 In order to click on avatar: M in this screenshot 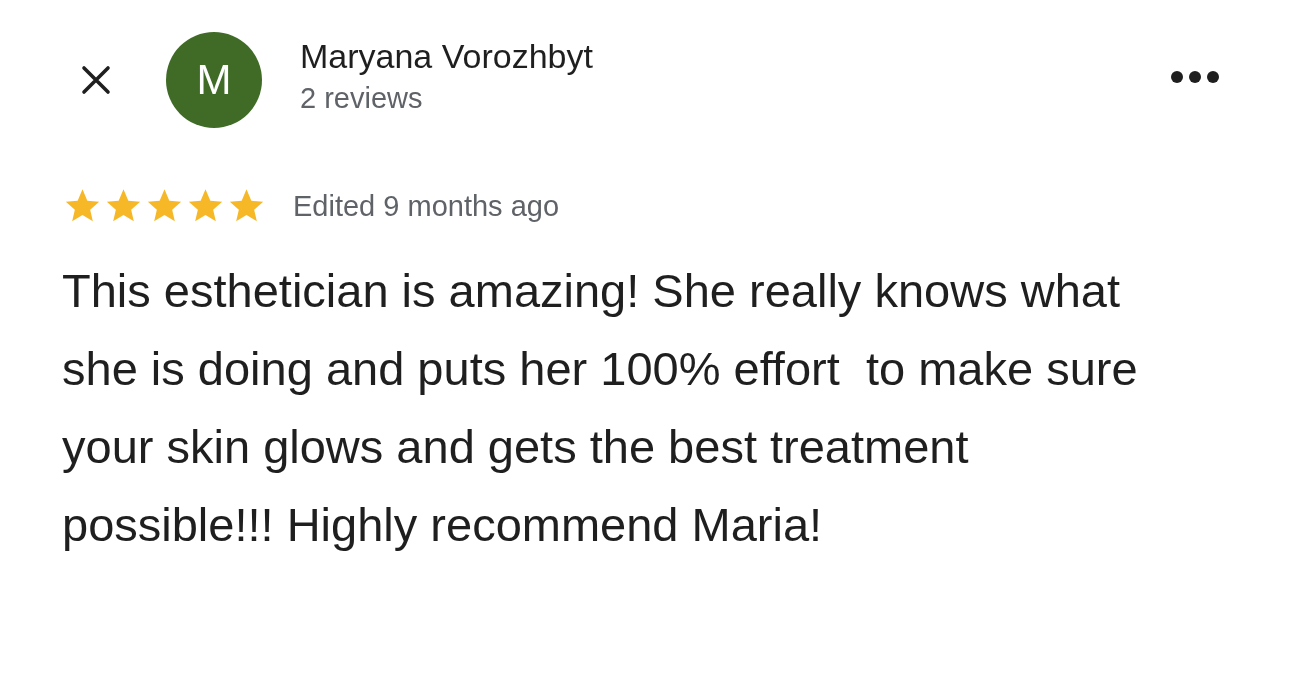, I will do `click(214, 80)`.